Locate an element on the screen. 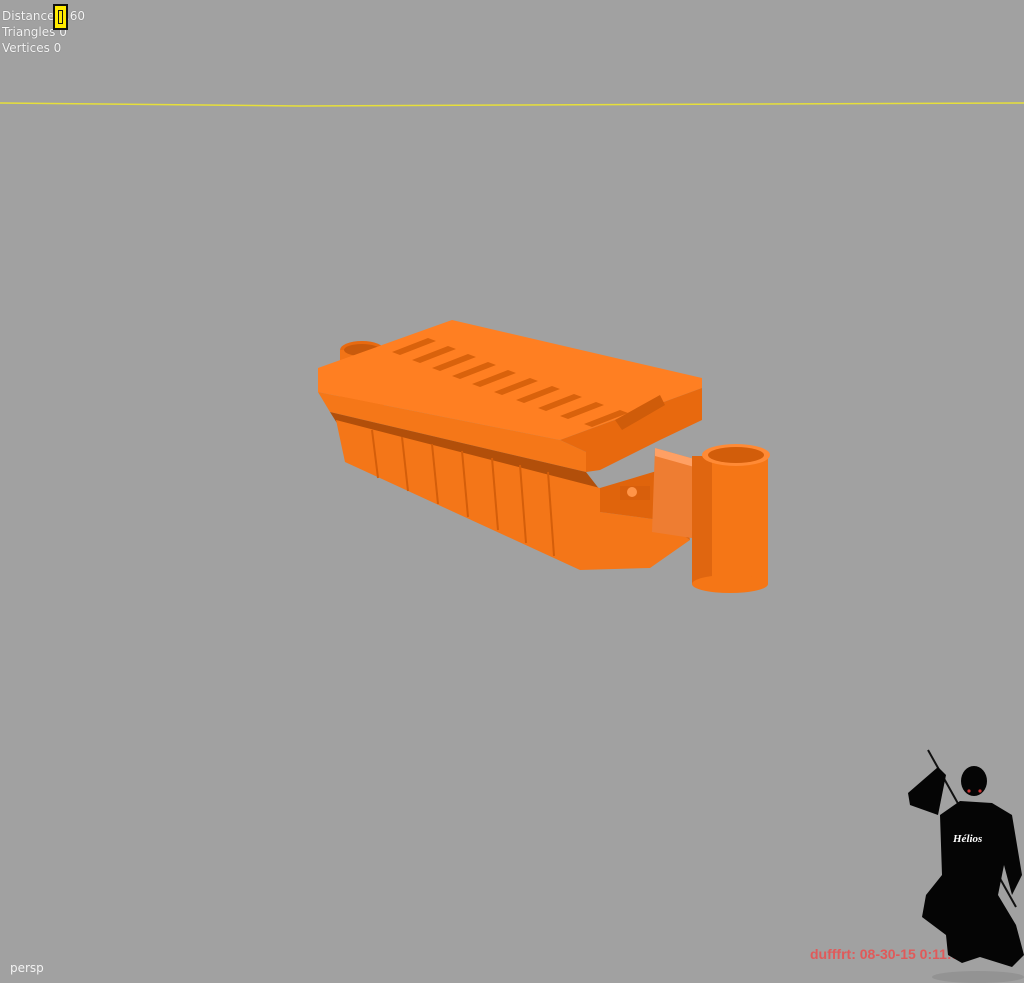 This screenshot has width=1024, height=983. vertices-readout: Vertices 0 is located at coordinates (32, 48).